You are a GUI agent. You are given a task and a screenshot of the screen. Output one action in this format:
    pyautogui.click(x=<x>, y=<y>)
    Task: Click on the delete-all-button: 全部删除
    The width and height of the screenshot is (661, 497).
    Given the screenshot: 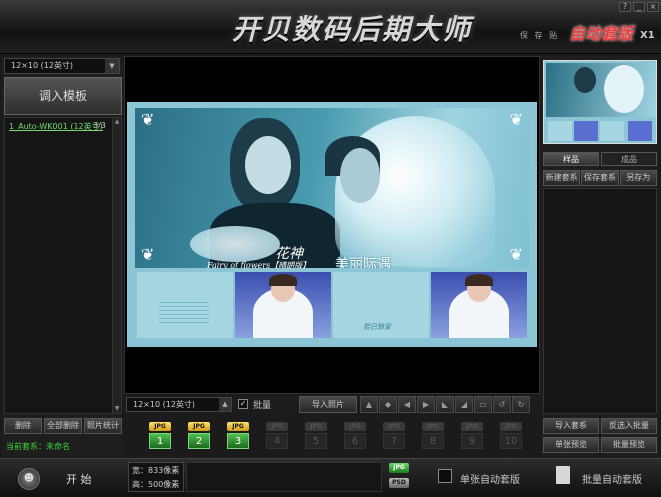 What is the action you would take?
    pyautogui.click(x=63, y=426)
    